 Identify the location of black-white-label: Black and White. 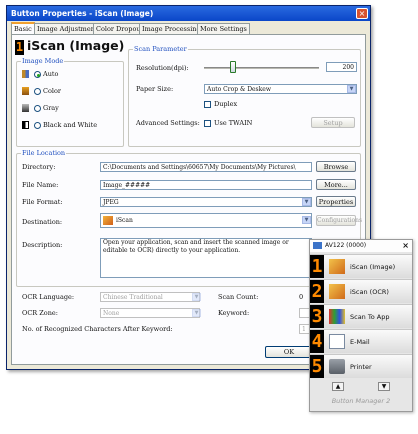
(70, 125).